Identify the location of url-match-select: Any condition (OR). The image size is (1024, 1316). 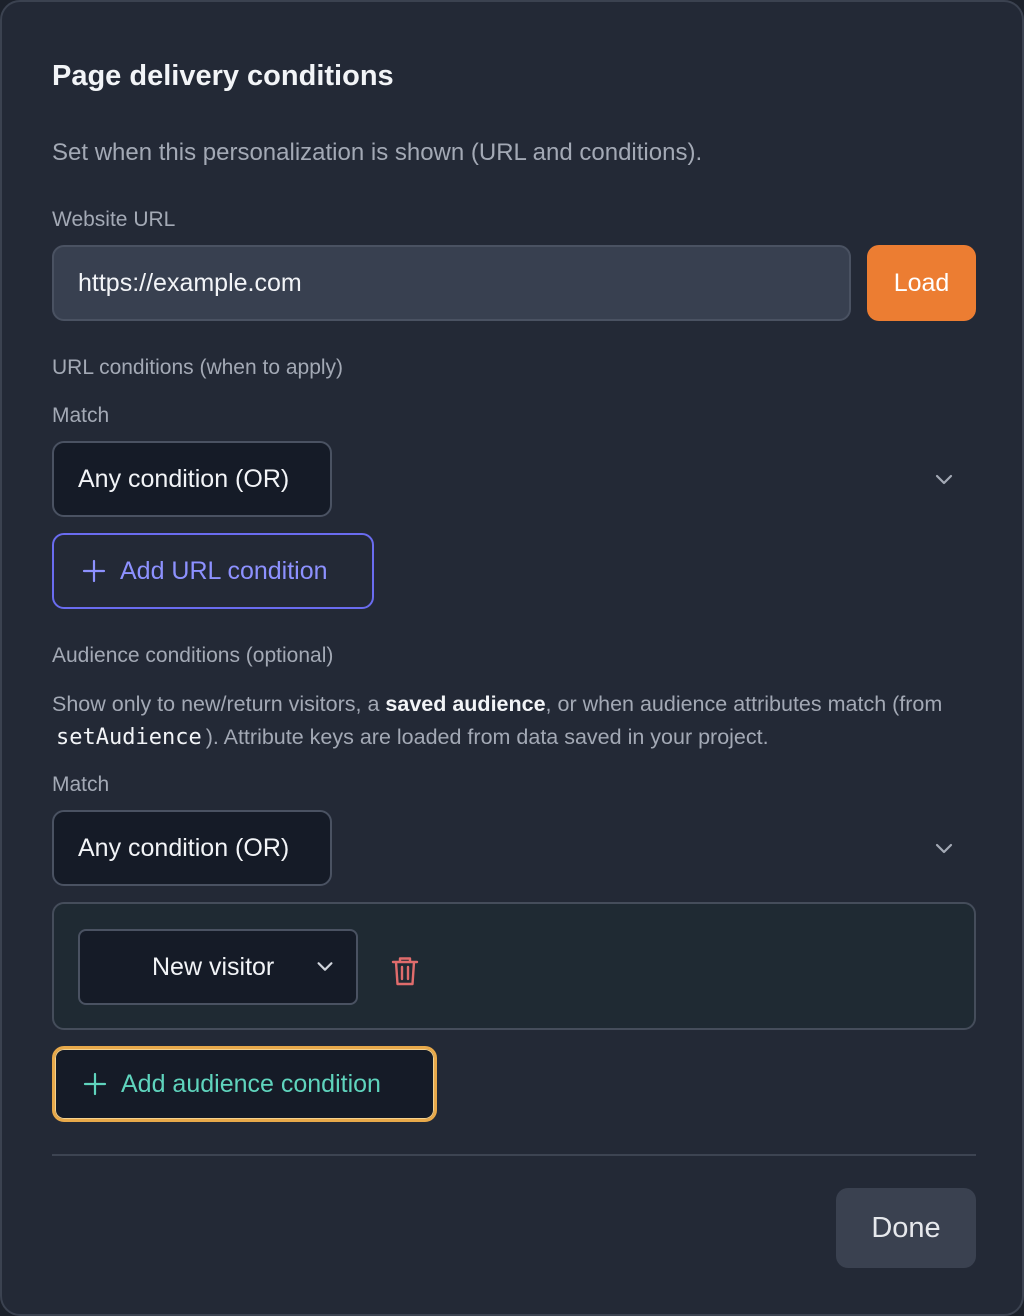
(514, 479).